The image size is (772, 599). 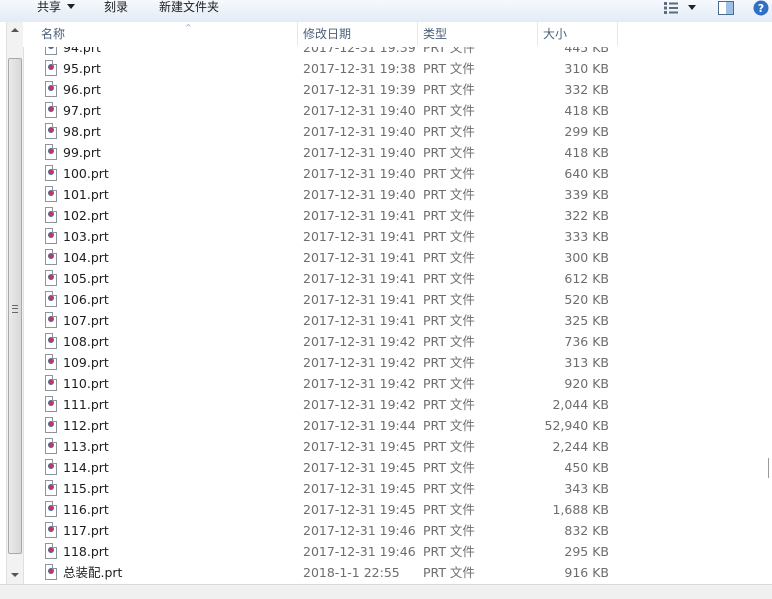 I want to click on file-date: 2017-12-31 19:40, so click(x=359, y=131).